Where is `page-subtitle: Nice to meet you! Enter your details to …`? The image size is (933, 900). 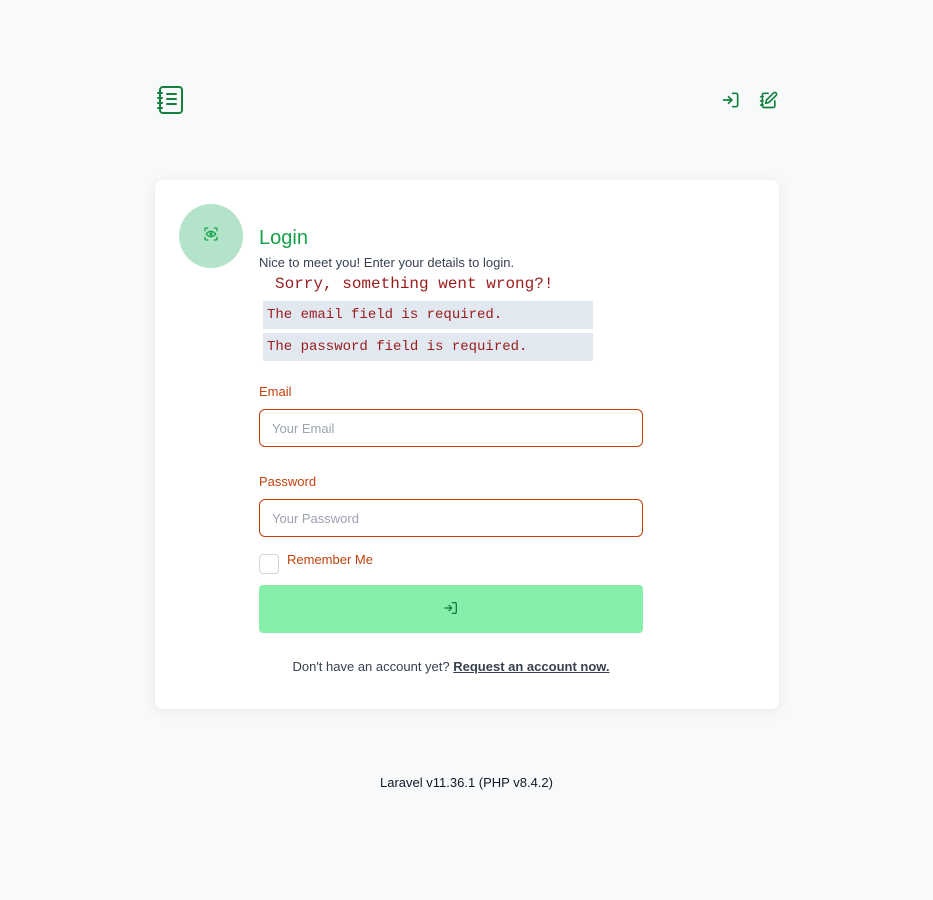 page-subtitle: Nice to meet you! Enter your details to … is located at coordinates (387, 262).